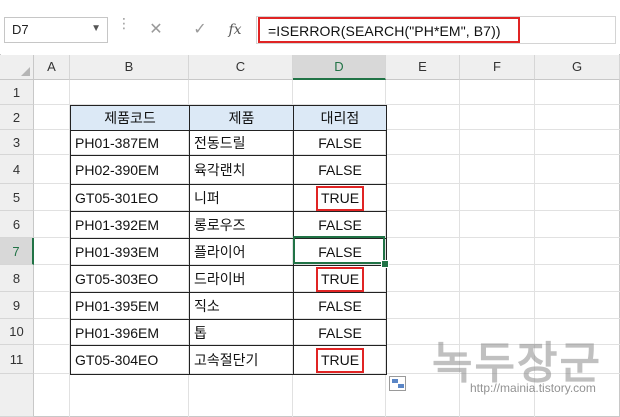 This screenshot has width=620, height=417. I want to click on formula-input: =ISERROR(SEARCH("PH*EM", B7)), so click(389, 30).